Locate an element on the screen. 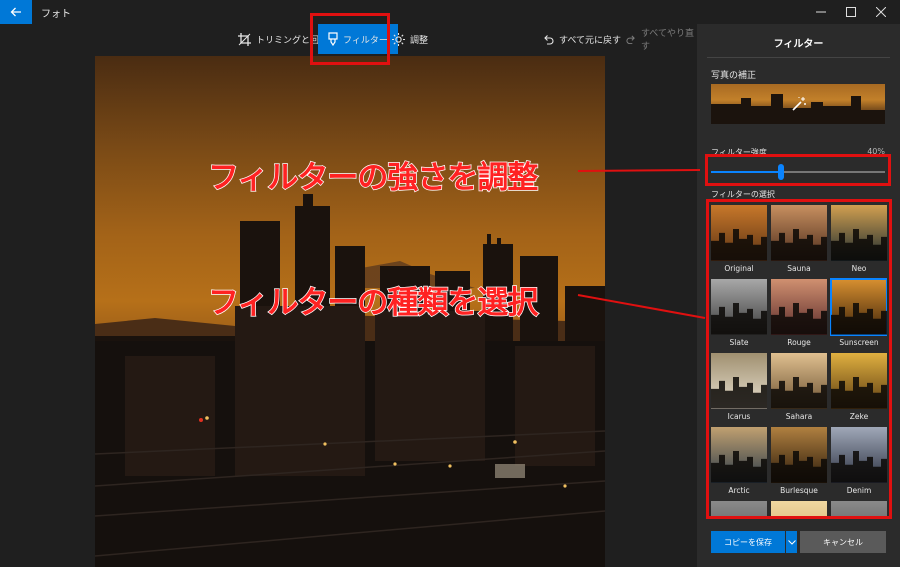 The width and height of the screenshot is (900, 567). panel-title: フィルター is located at coordinates (798, 44).